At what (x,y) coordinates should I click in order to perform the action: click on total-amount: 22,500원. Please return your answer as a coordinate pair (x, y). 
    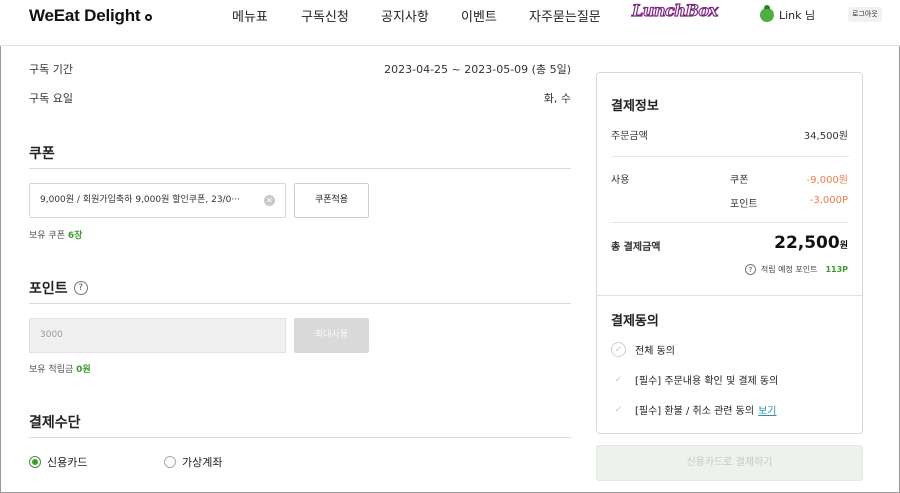
    Looking at the image, I should click on (811, 243).